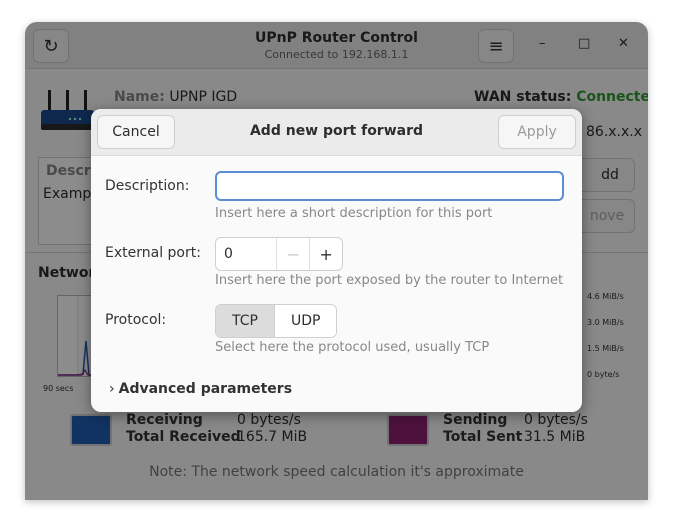 The width and height of the screenshot is (673, 528). I want to click on advanced-parameters-label: Advanced parameters, so click(205, 389).